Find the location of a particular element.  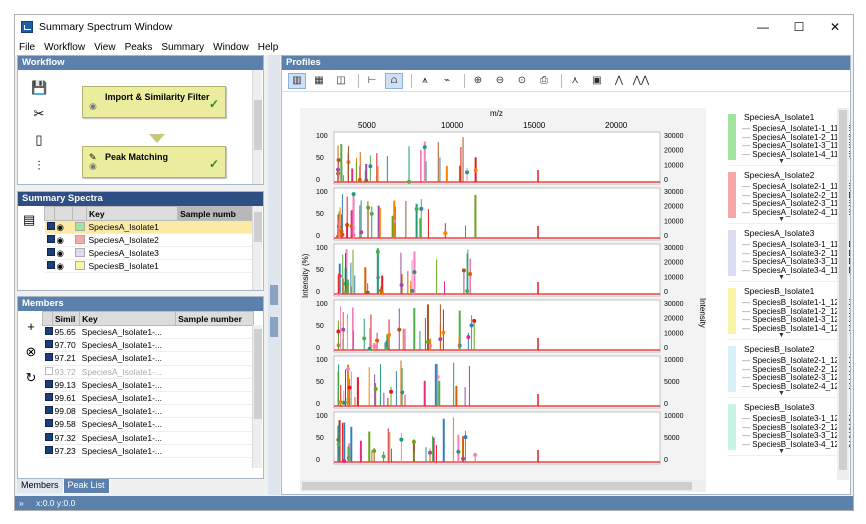

overlay-icon: ⩍ is located at coordinates (394, 80).